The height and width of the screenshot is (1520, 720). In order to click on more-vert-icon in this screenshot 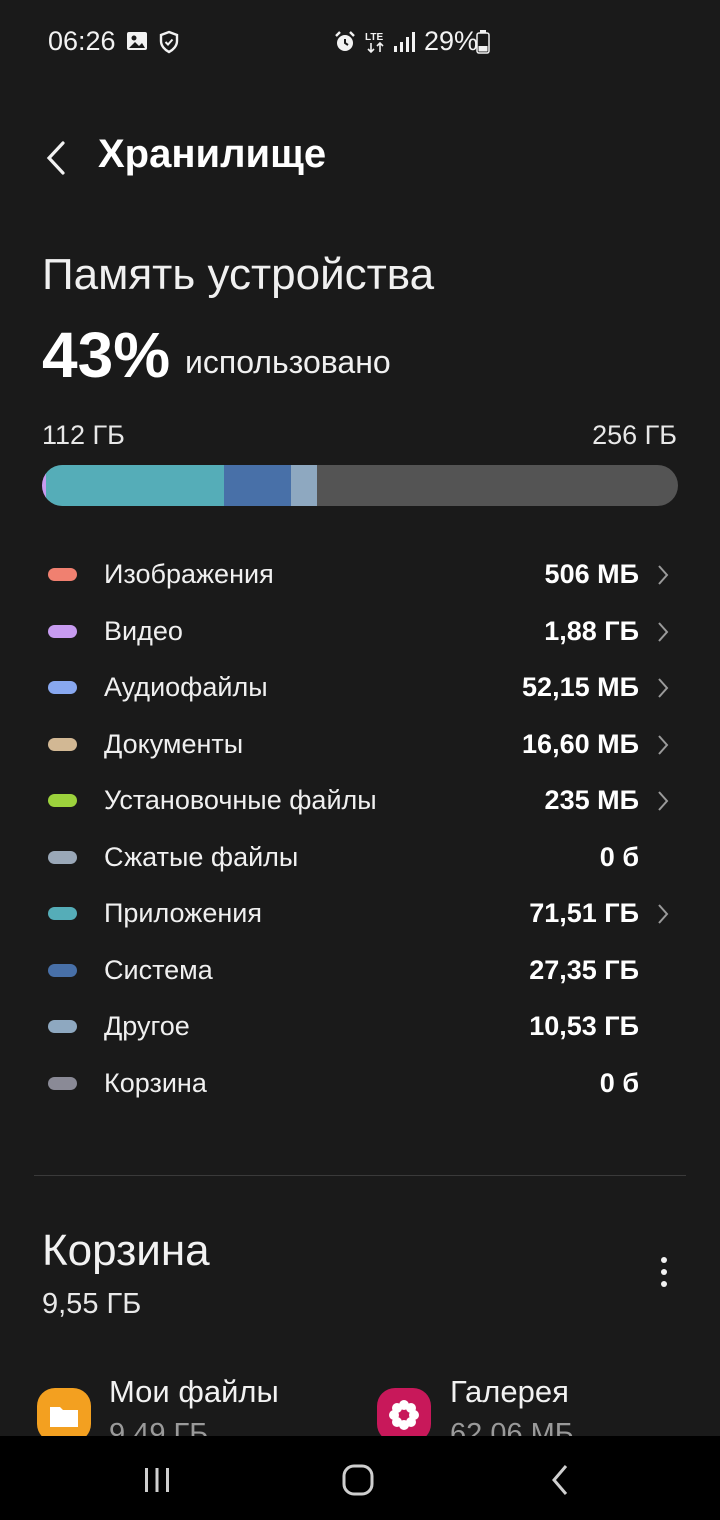, I will do `click(664, 1272)`.